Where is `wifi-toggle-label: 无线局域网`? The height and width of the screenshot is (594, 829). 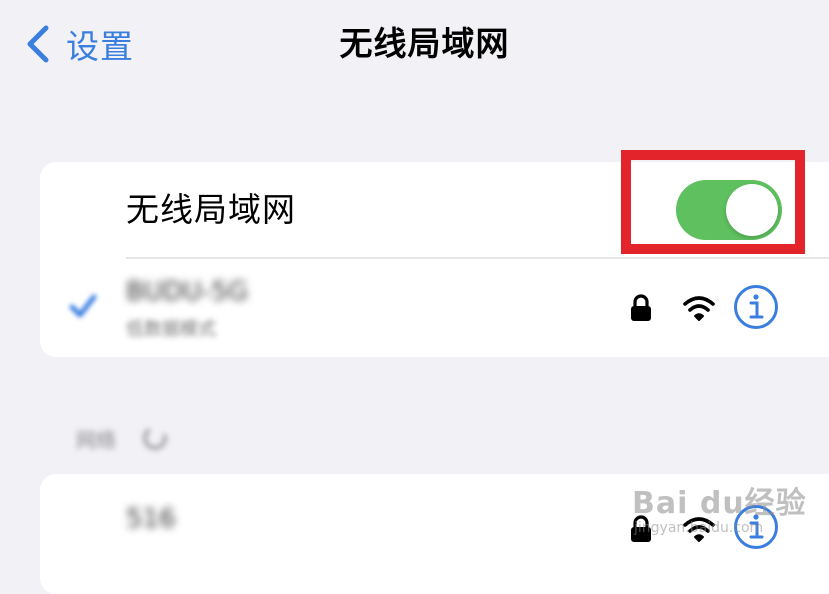
wifi-toggle-label: 无线局域网 is located at coordinates (211, 209).